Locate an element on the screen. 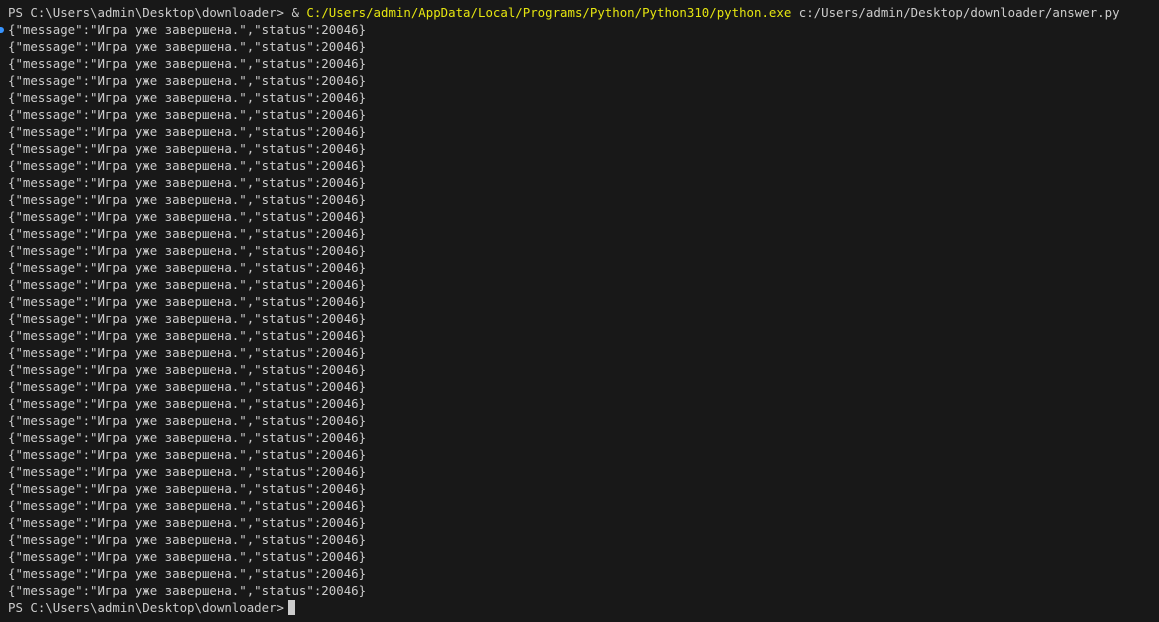 The height and width of the screenshot is (622, 1159). final-prompt-line: PS C:\Users\admin\Desktop\downloader> is located at coordinates (583, 607).